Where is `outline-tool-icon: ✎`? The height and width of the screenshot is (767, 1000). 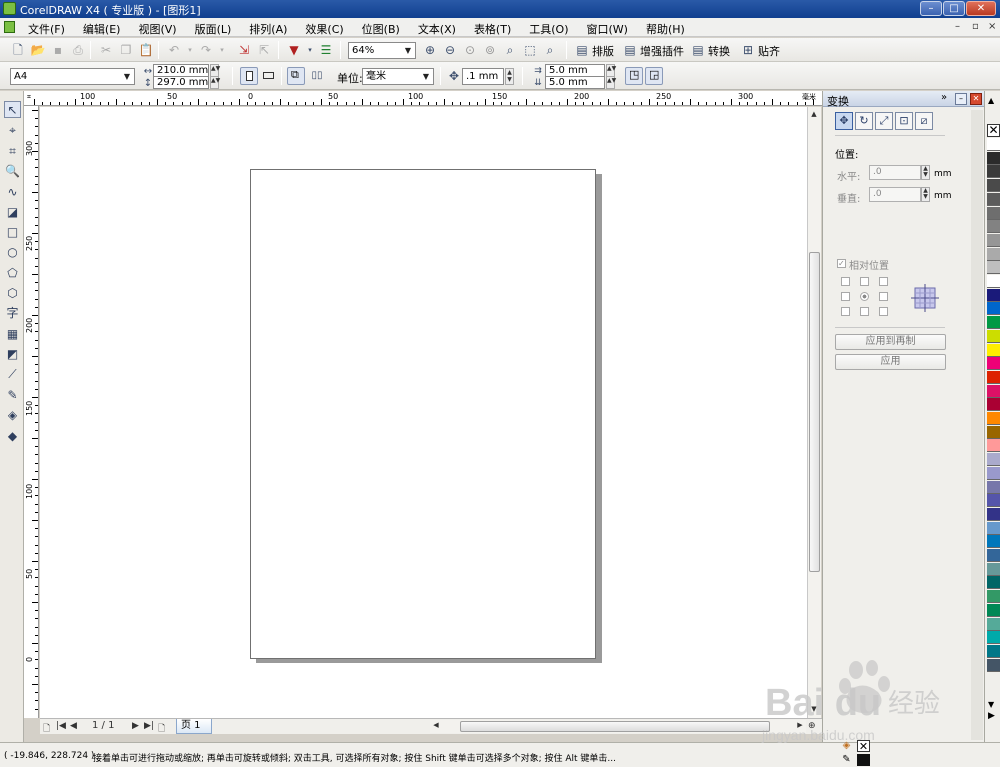
outline-tool-icon: ✎ is located at coordinates (12, 395).